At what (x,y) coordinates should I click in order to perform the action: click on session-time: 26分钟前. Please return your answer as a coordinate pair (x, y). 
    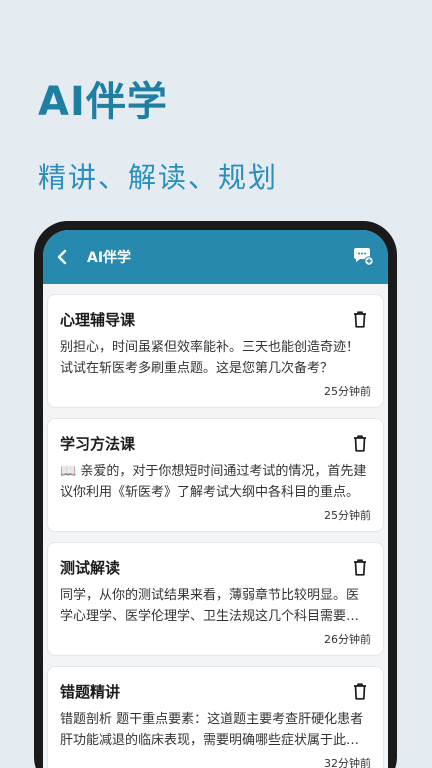
    Looking at the image, I should click on (347, 639).